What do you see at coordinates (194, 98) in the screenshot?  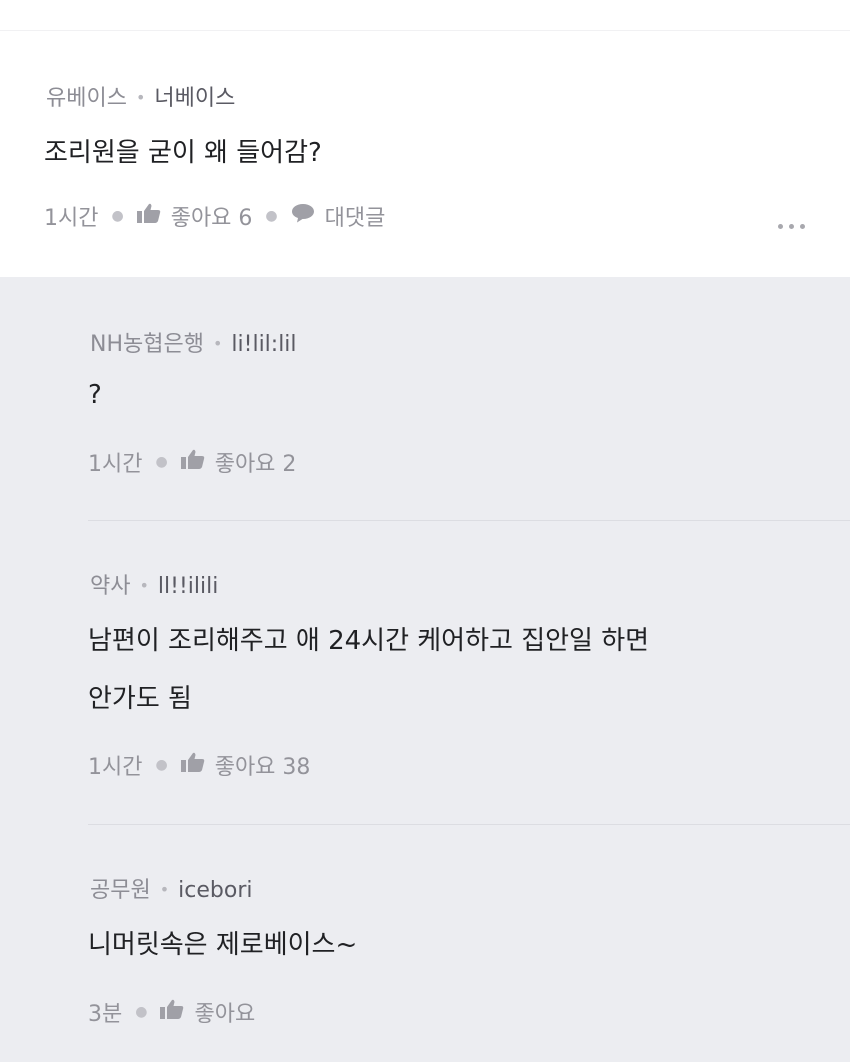 I see `author-nickname: 너베이스` at bounding box center [194, 98].